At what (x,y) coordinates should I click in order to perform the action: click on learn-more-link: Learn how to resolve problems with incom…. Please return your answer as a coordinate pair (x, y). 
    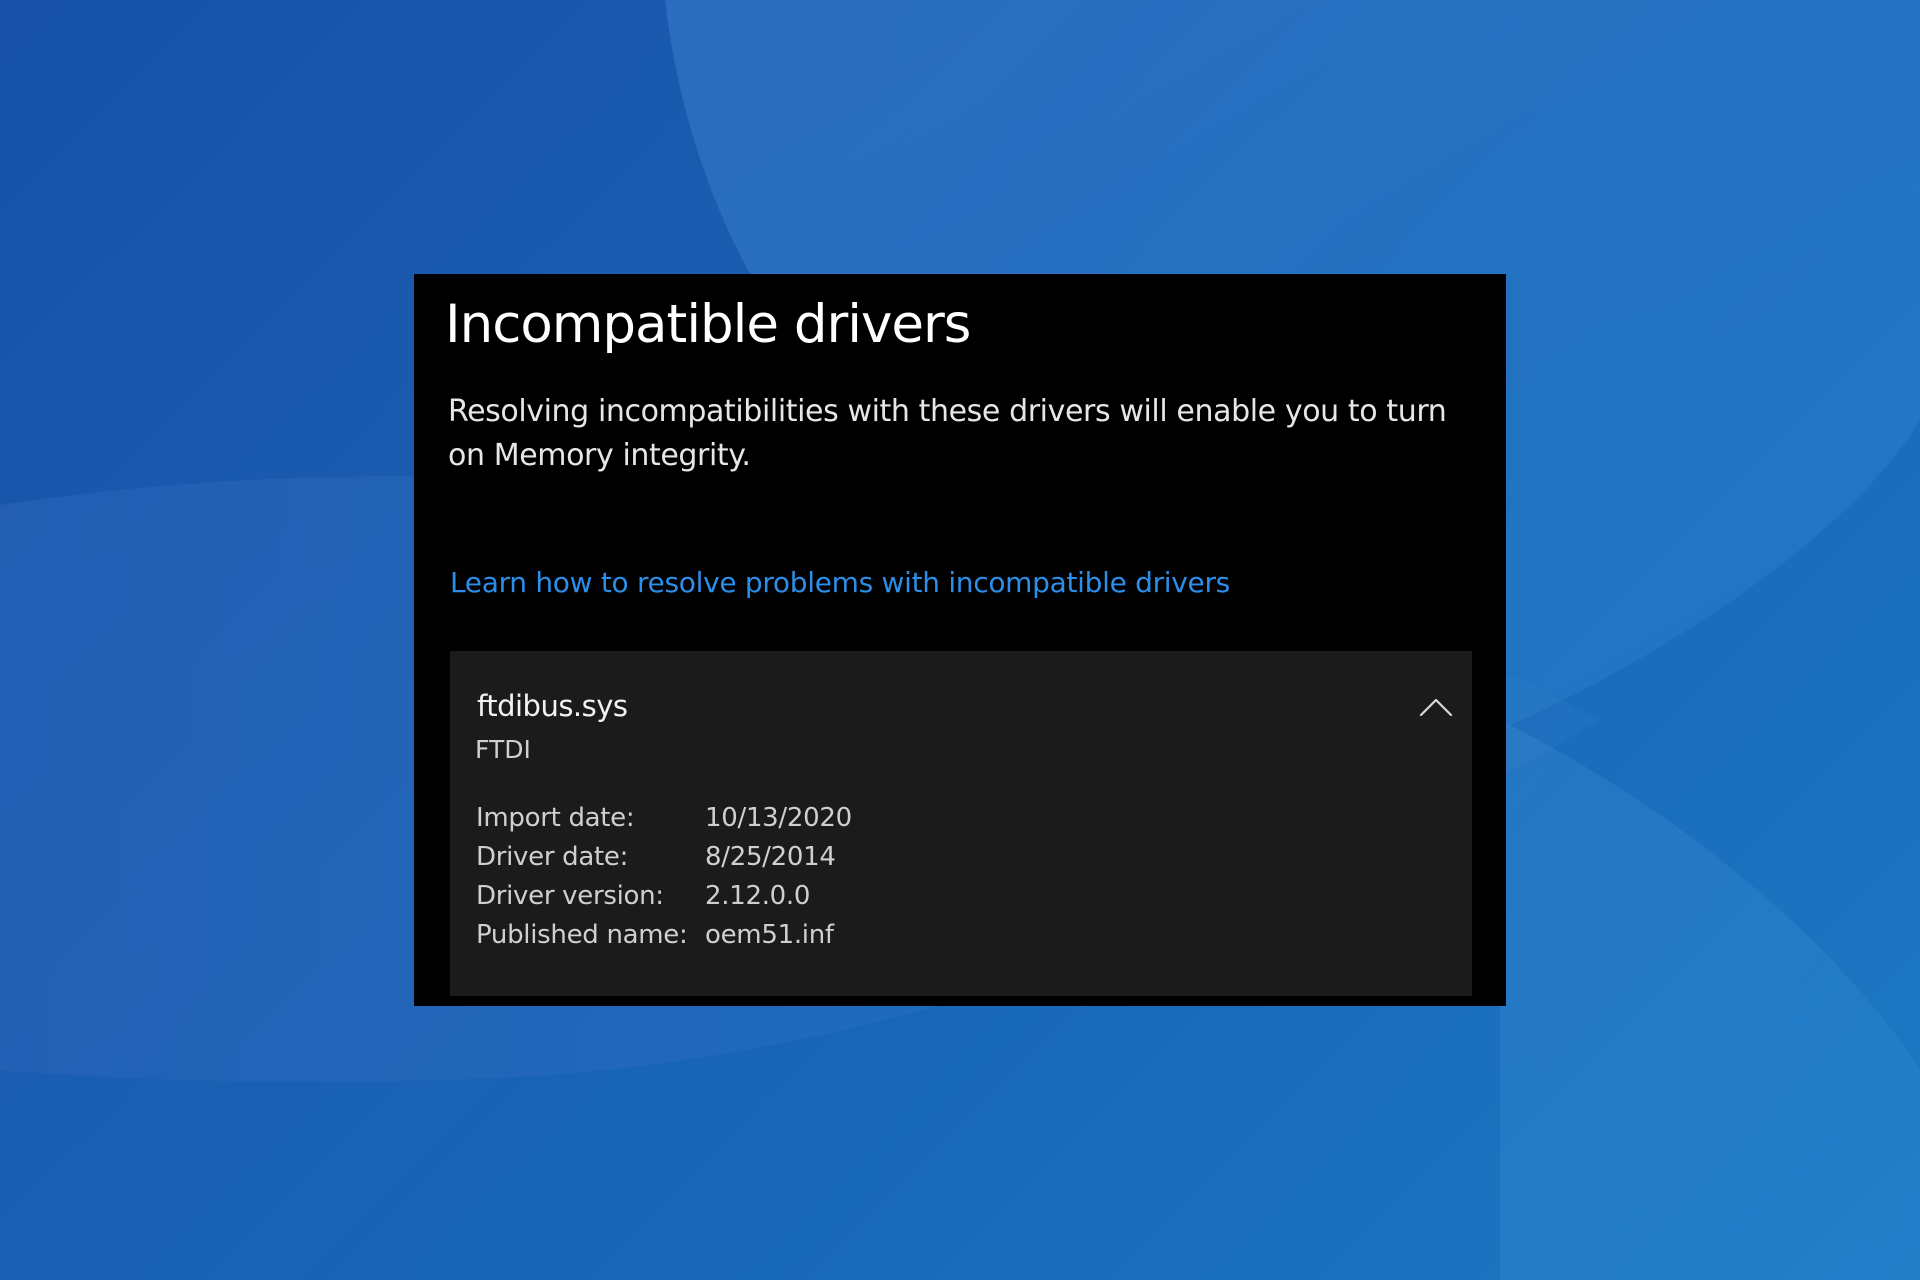
    Looking at the image, I should click on (840, 582).